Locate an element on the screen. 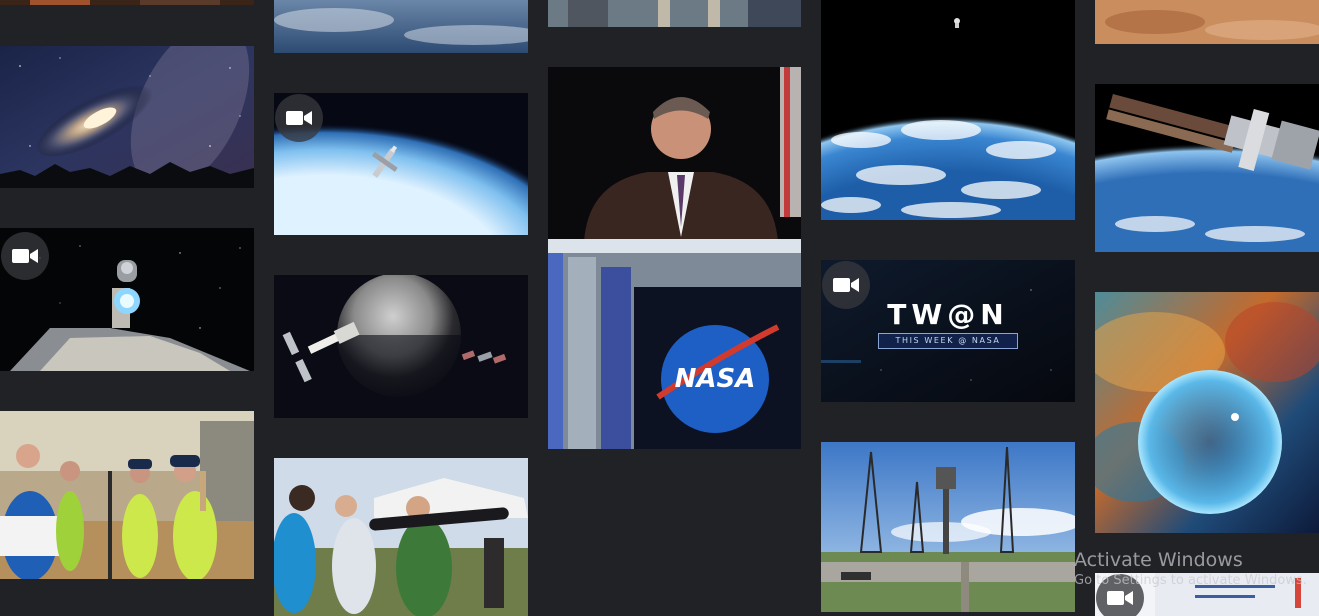  watermark-title: Activate Windows is located at coordinates (1158, 560).